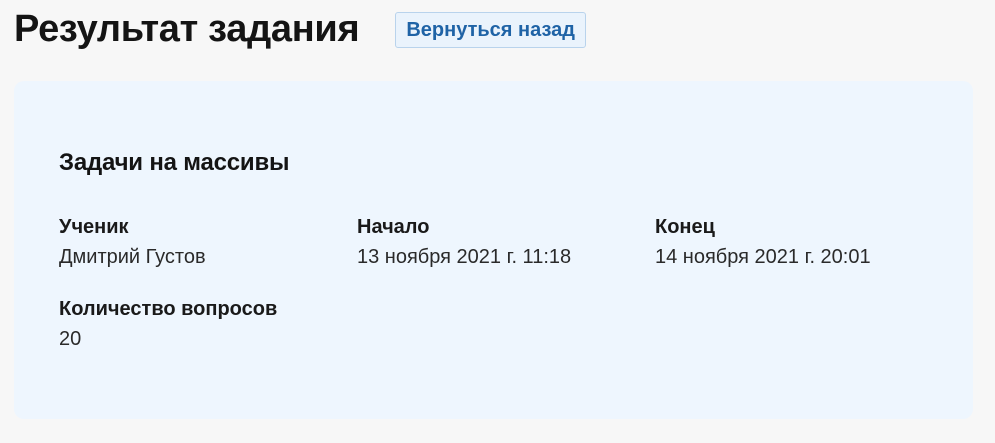 This screenshot has width=995, height=443. I want to click on student-label: Ученик, so click(94, 227).